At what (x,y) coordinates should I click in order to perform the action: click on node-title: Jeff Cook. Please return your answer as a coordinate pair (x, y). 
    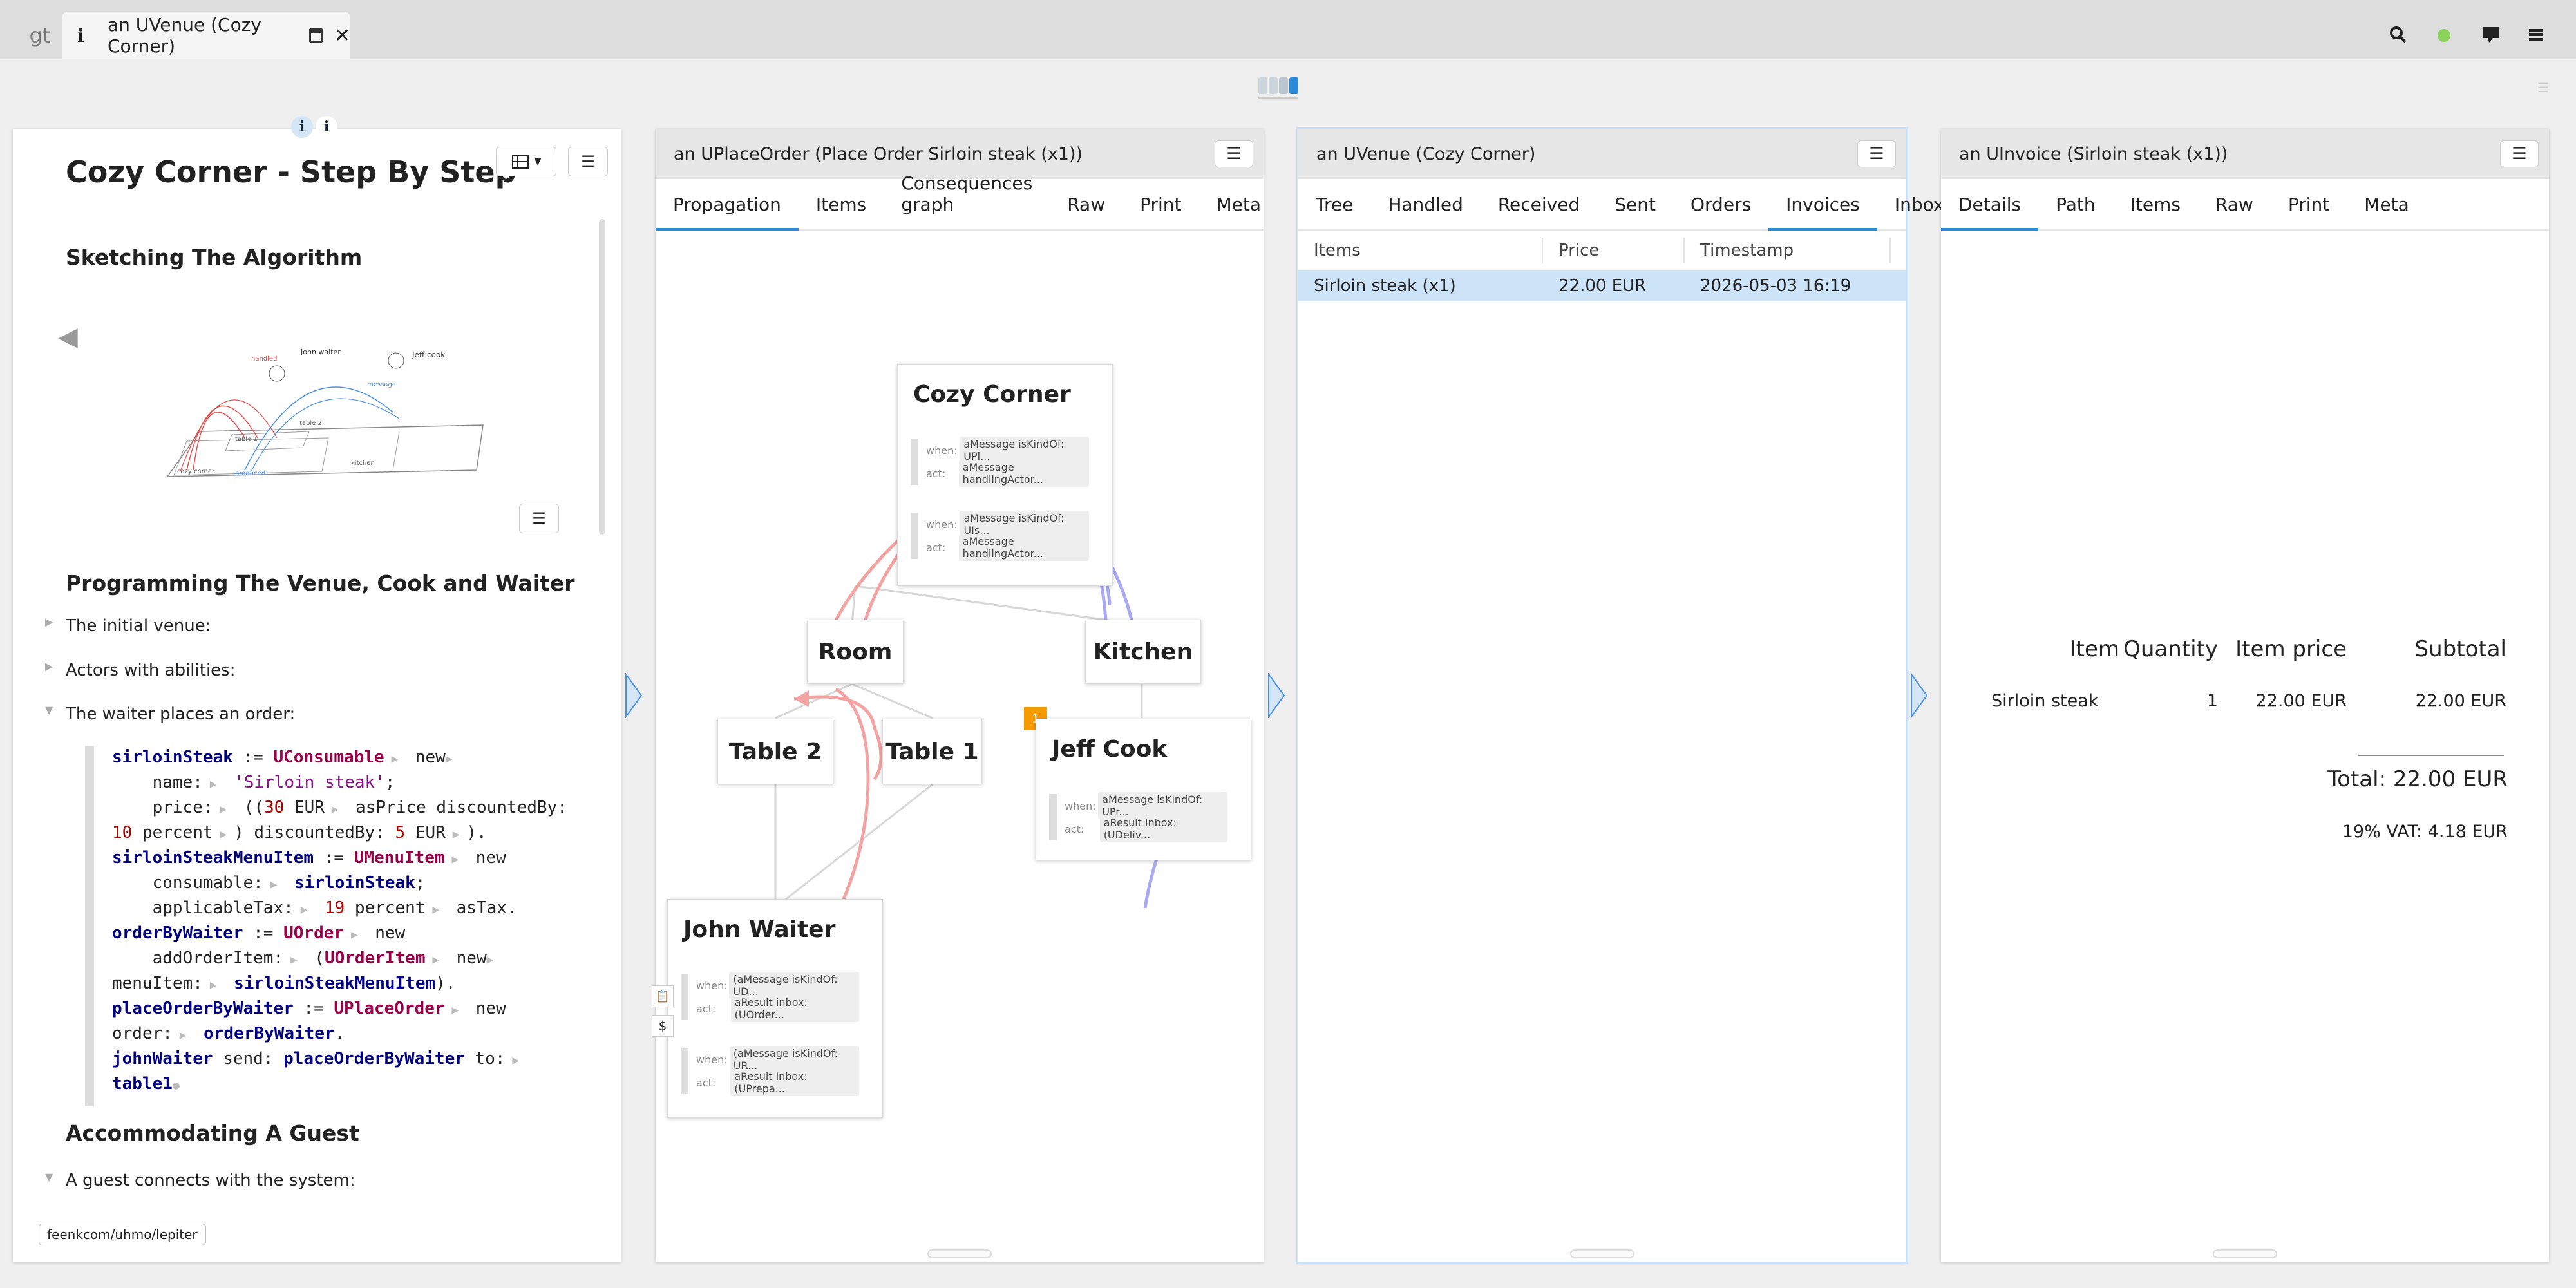
    Looking at the image, I should click on (1110, 749).